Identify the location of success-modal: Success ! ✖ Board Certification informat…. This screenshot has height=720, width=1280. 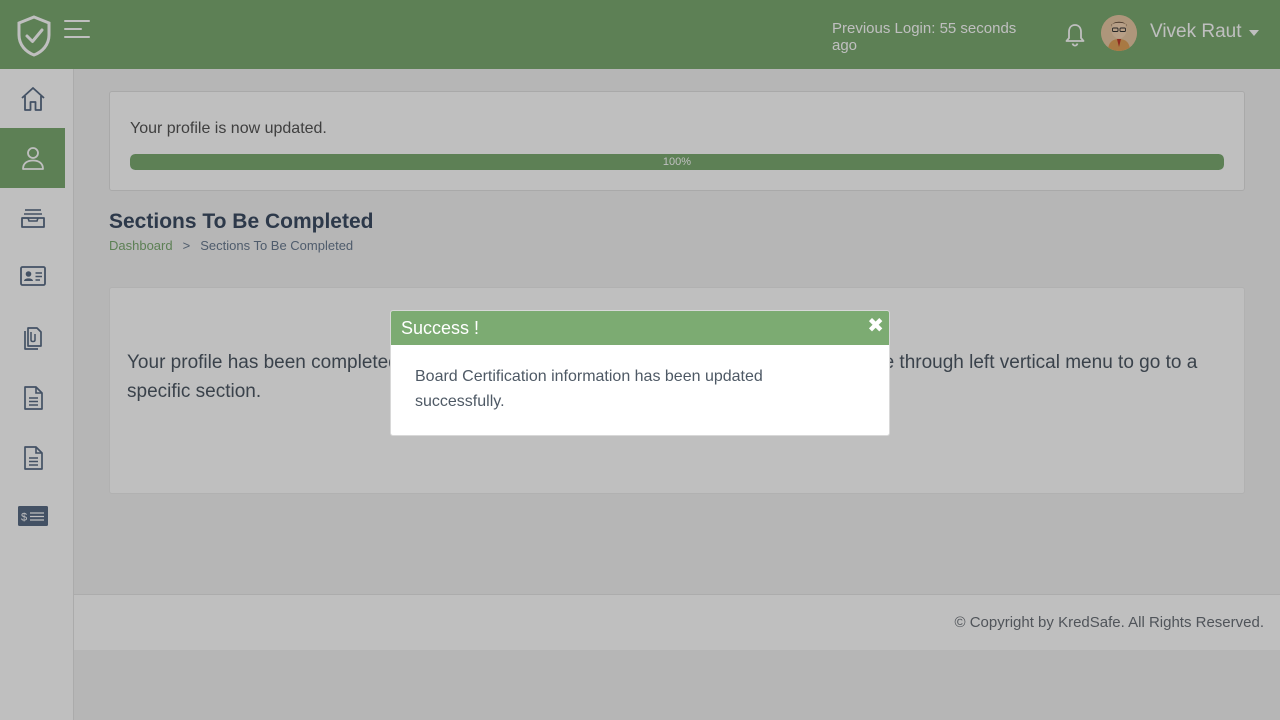
(640, 373).